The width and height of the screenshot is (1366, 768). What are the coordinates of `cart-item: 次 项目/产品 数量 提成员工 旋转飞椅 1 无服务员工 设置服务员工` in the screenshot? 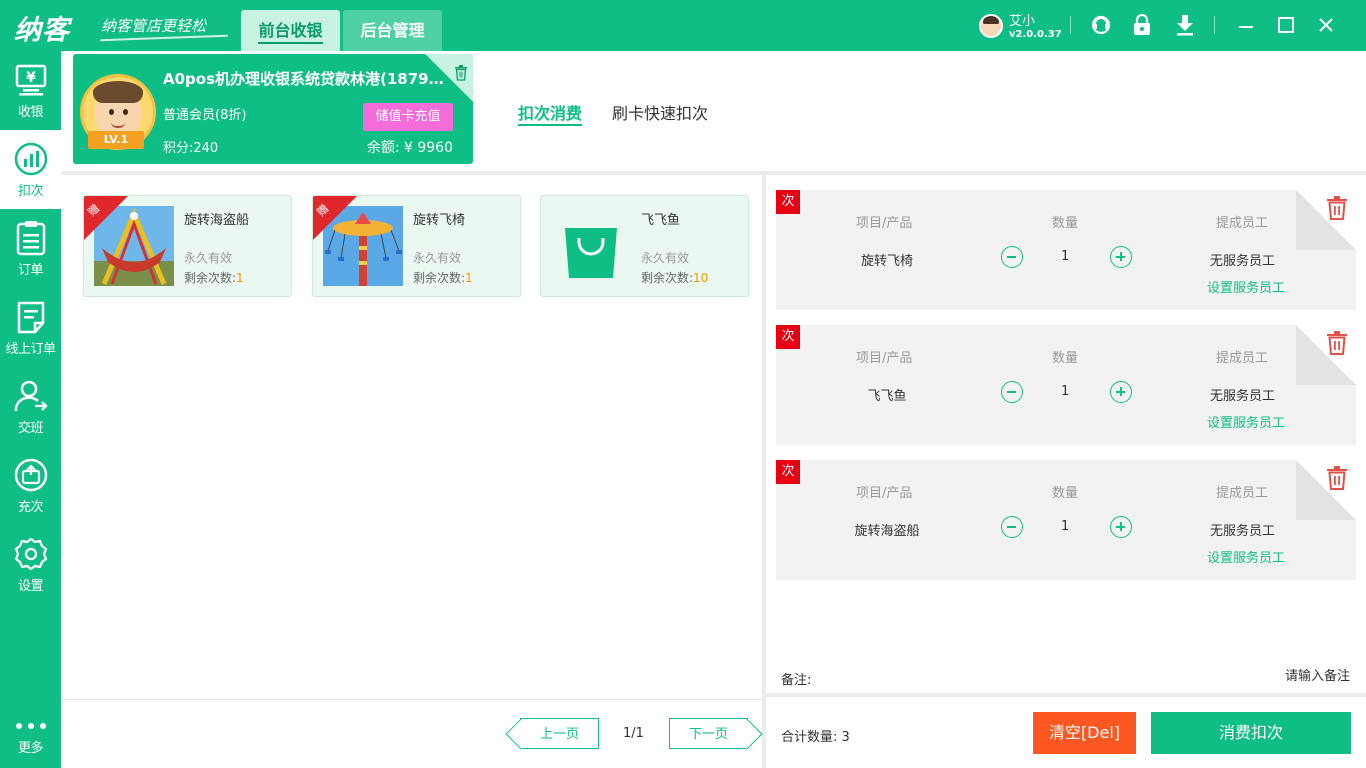 It's located at (1066, 250).